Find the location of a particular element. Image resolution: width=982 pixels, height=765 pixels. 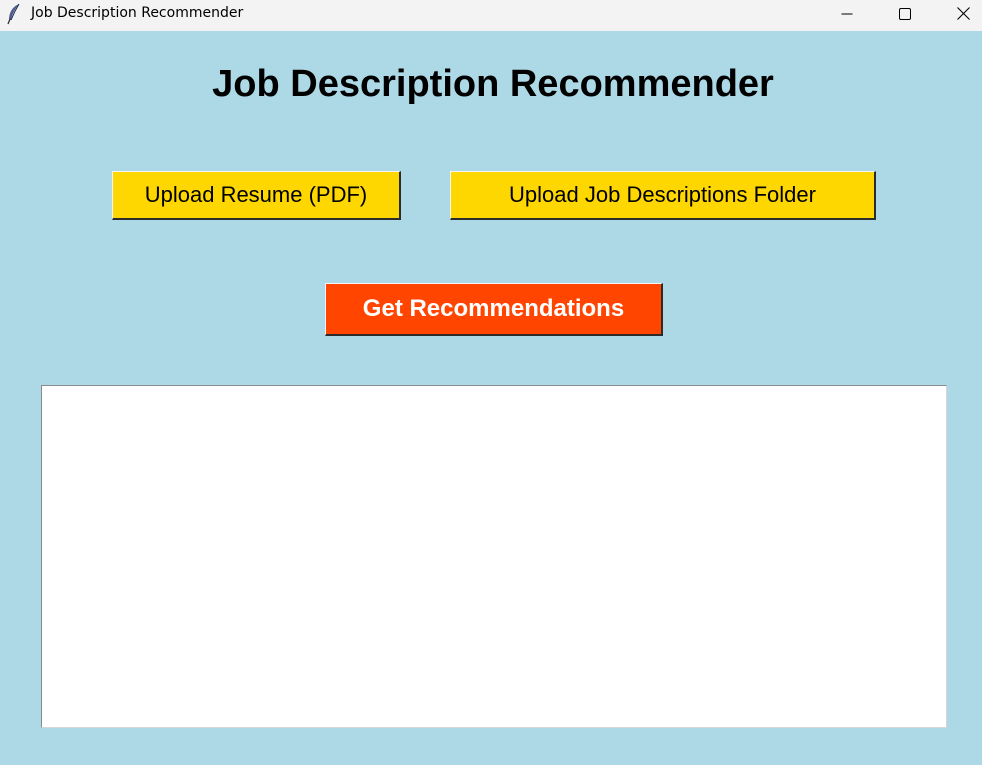

close-button is located at coordinates (961, 15).